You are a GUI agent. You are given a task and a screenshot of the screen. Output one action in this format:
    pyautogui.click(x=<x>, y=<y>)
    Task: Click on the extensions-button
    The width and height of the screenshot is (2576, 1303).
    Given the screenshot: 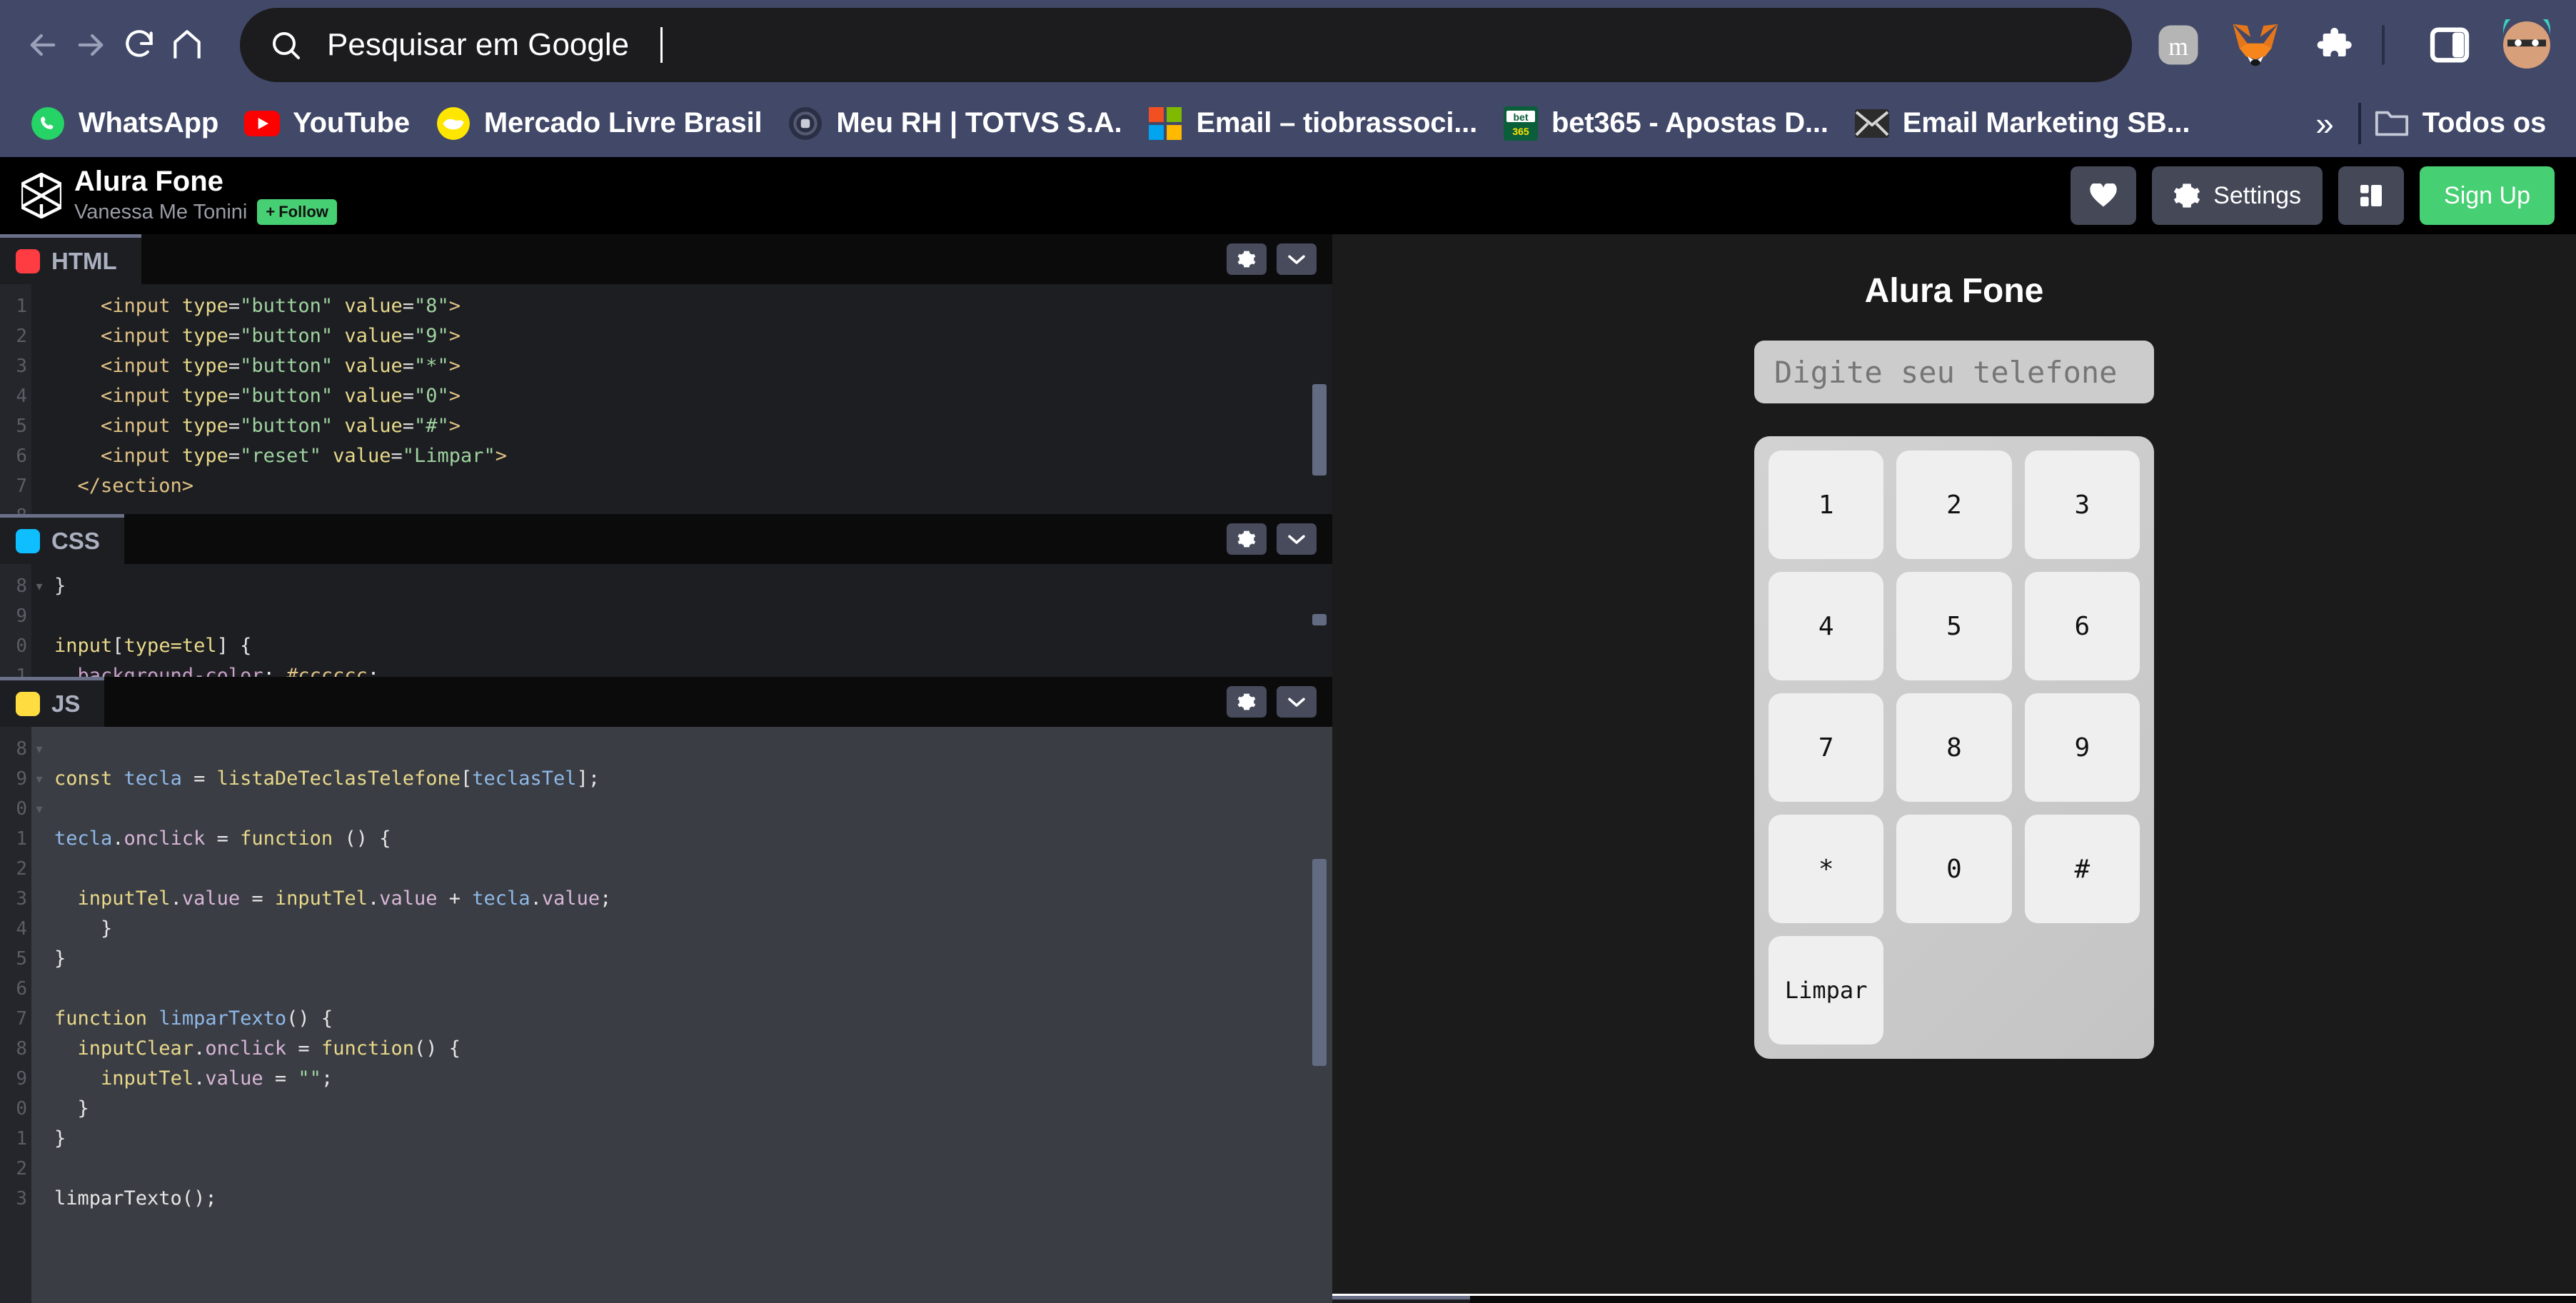 What is the action you would take?
    pyautogui.click(x=2332, y=45)
    